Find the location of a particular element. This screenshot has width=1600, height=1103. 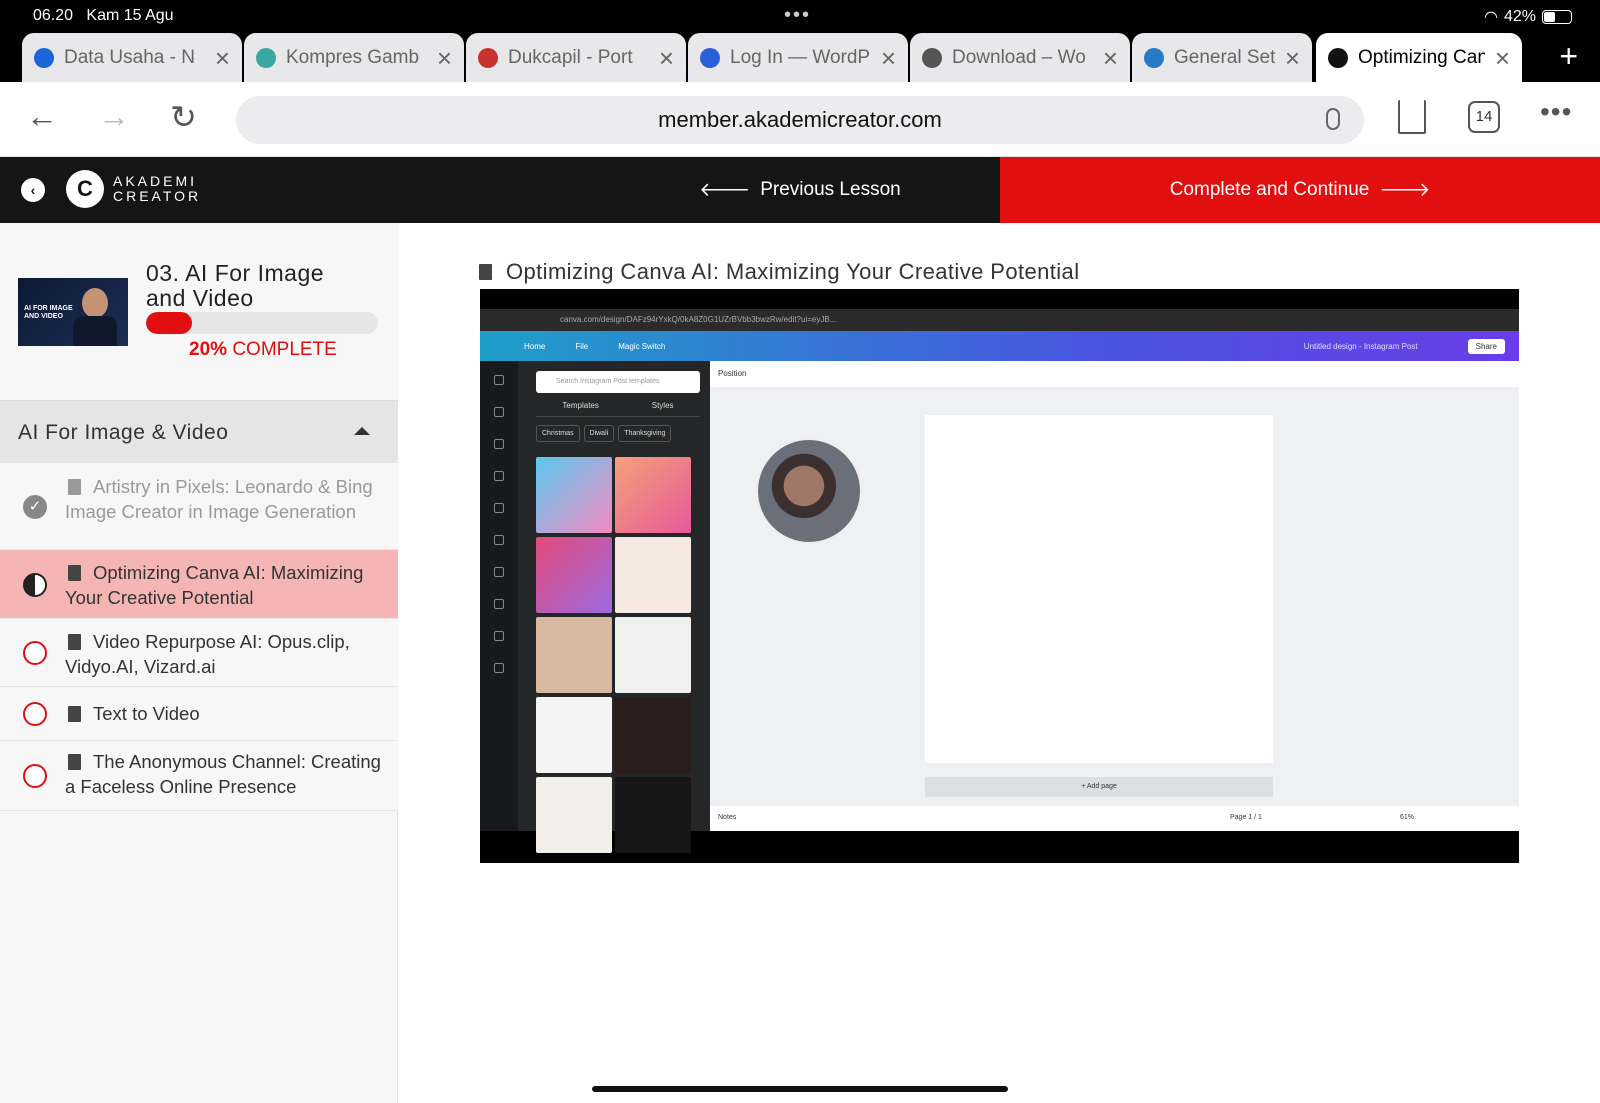

browser-tab: General Setti × is located at coordinates (1222, 57).